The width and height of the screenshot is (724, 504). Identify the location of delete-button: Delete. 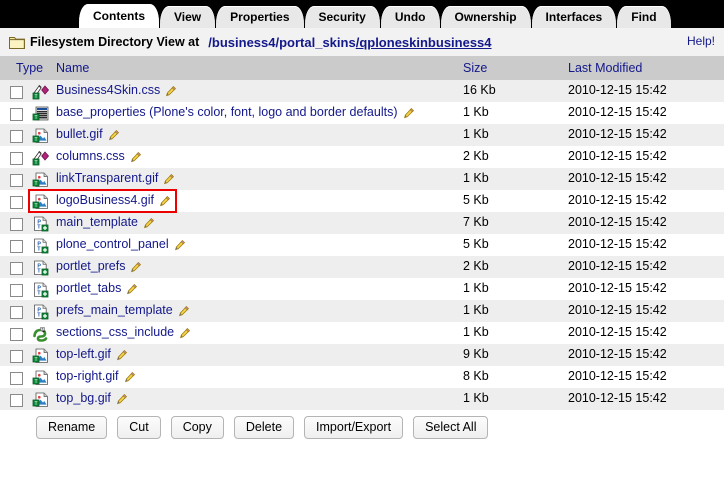
(264, 427).